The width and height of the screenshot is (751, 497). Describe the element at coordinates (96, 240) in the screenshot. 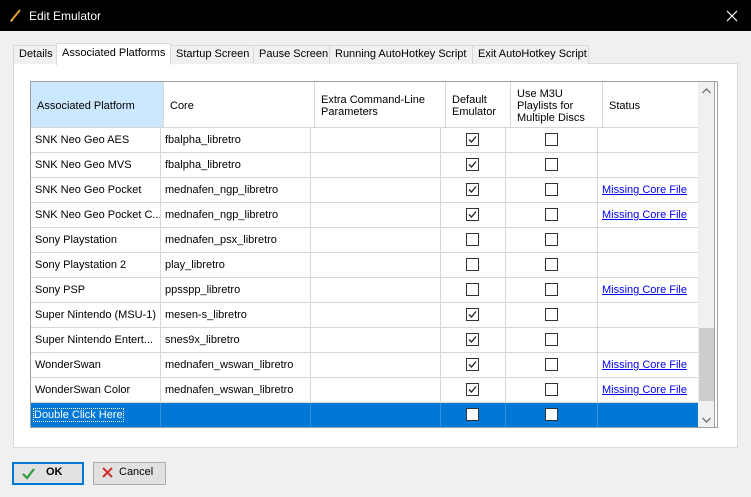

I see `platform-cell: Sony Playstation` at that location.